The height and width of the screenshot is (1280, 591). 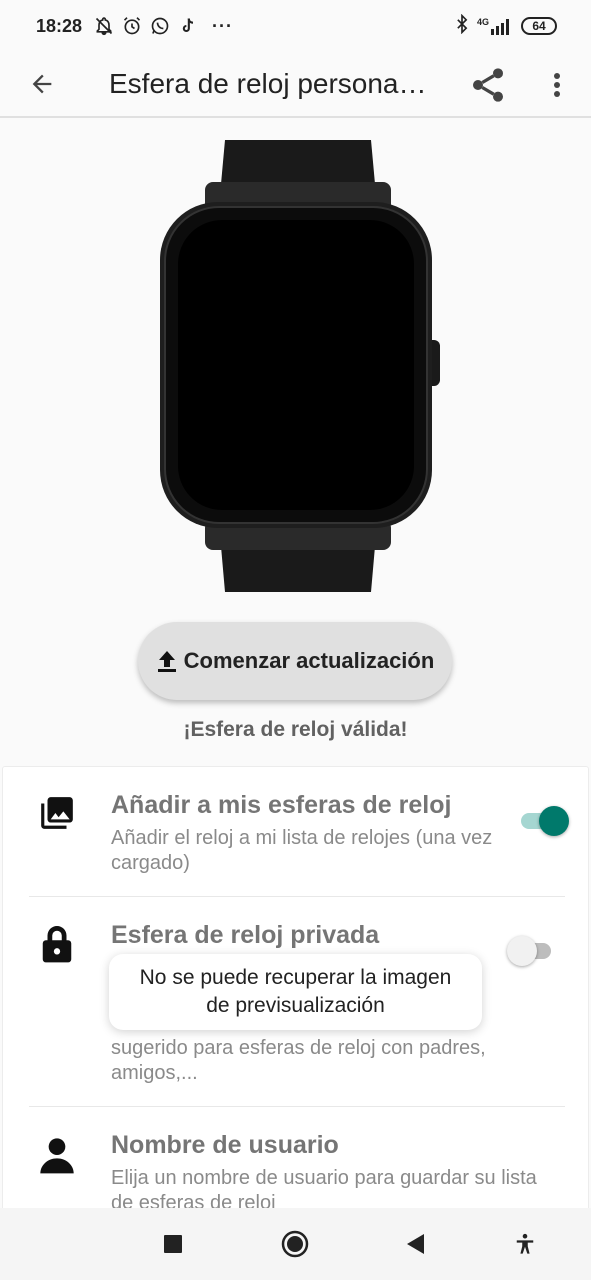 I want to click on more-notifications-icon: ···, so click(x=223, y=25).